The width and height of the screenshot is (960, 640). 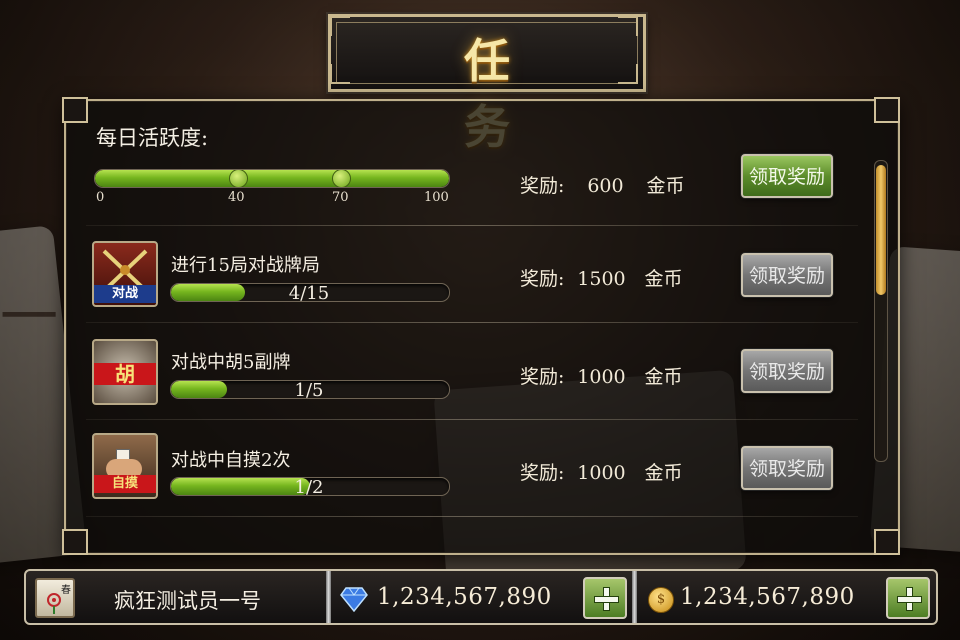 I want to click on crossed-swords-icon: 对战, so click(x=125, y=274).